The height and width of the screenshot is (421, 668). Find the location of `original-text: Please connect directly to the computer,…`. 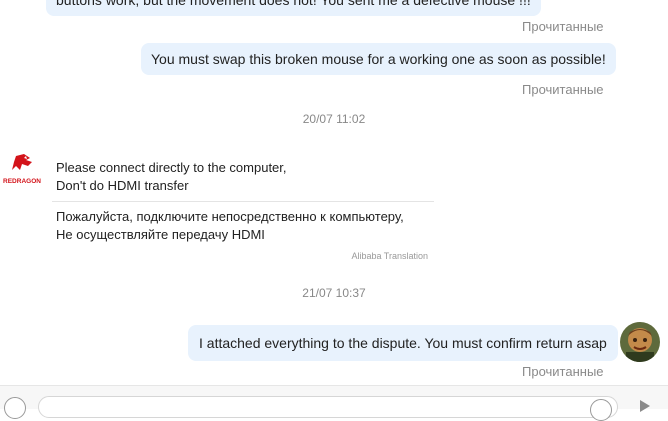

original-text: Please connect directly to the computer,… is located at coordinates (171, 177).